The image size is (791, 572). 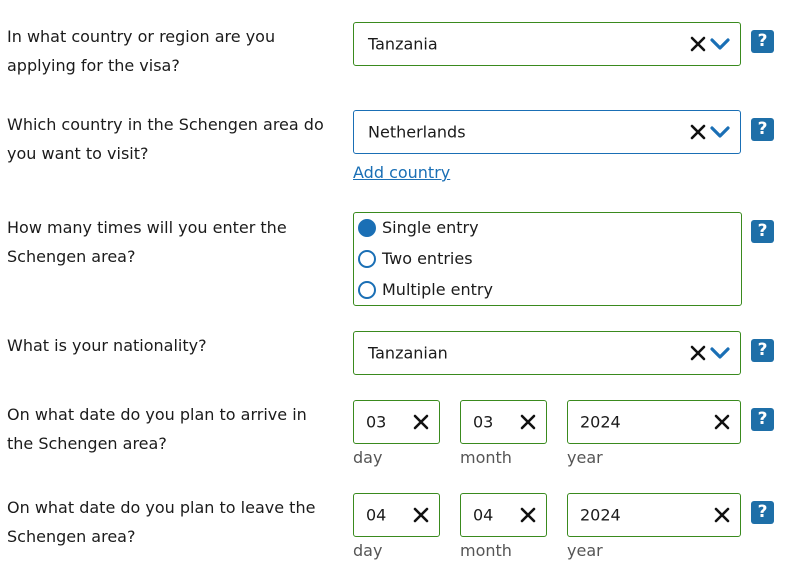 What do you see at coordinates (503, 515) in the screenshot?
I see `departure-month-input: 04` at bounding box center [503, 515].